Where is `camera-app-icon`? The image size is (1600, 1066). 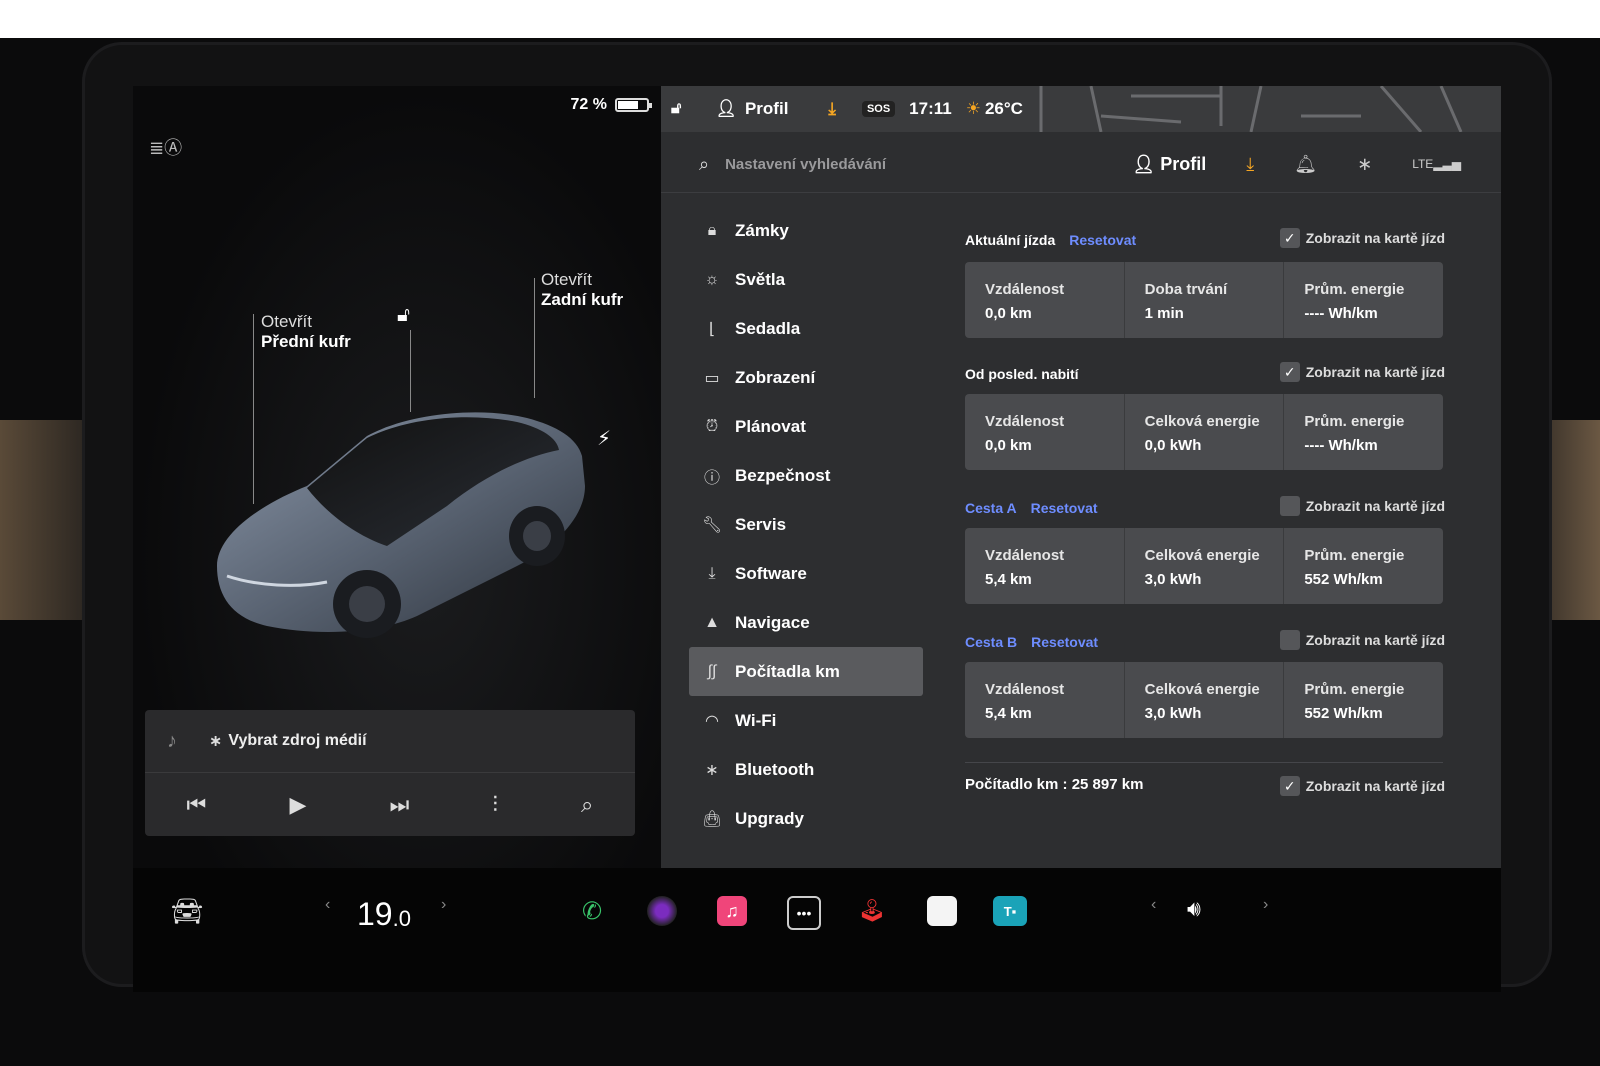
camera-app-icon is located at coordinates (662, 911).